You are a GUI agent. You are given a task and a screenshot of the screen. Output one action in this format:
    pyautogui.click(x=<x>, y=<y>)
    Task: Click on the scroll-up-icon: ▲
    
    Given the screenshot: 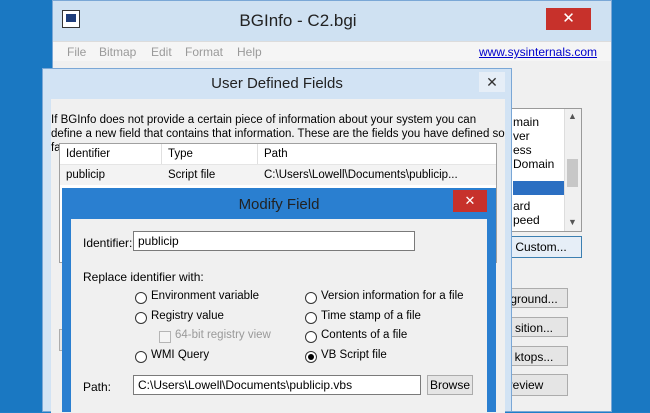 What is the action you would take?
    pyautogui.click(x=572, y=116)
    